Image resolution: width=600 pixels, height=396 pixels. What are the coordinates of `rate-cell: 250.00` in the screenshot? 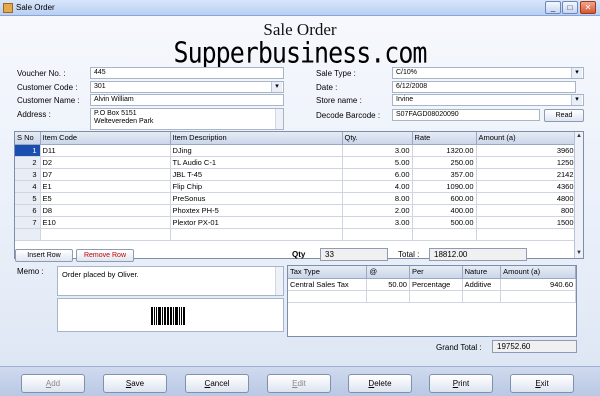 It's located at (444, 162).